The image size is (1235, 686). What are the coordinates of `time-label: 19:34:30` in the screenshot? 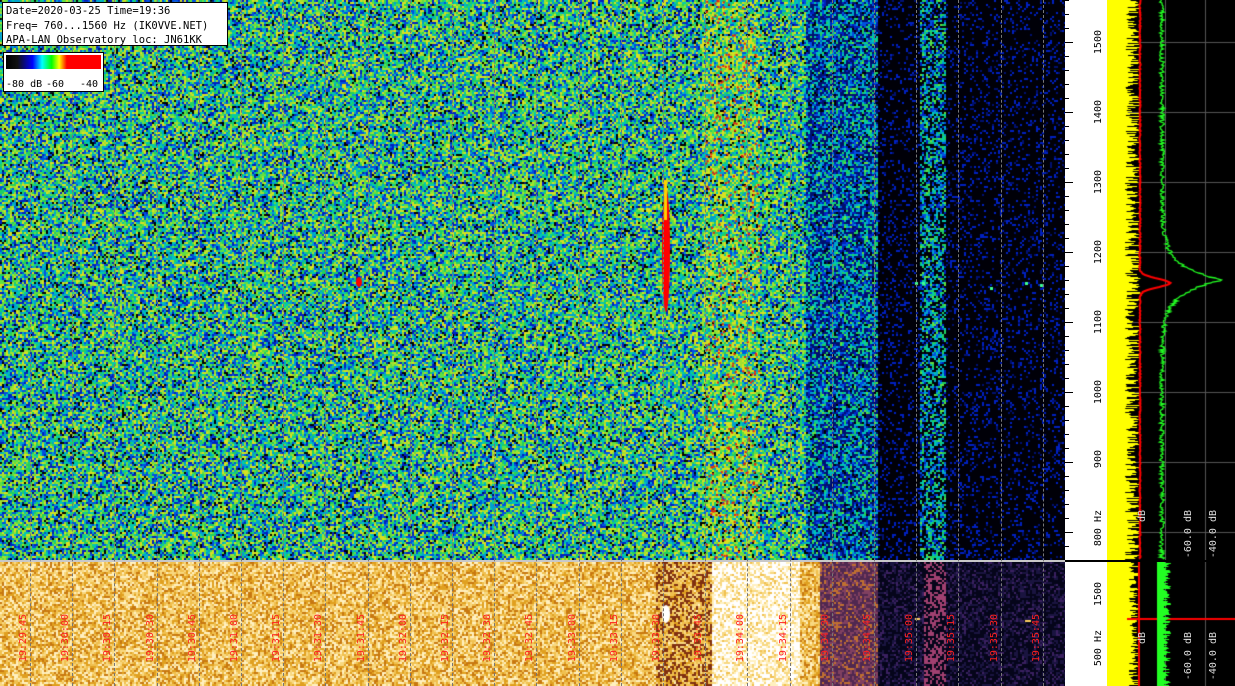 It's located at (825, 638).